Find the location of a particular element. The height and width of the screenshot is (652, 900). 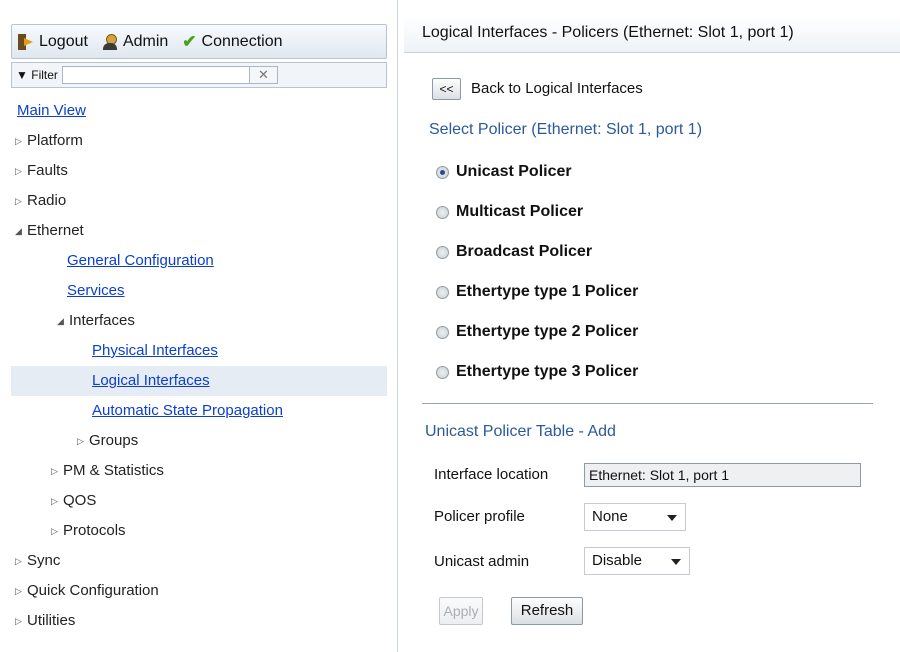

tree-item-qos: ▷ QOS is located at coordinates (199, 501).